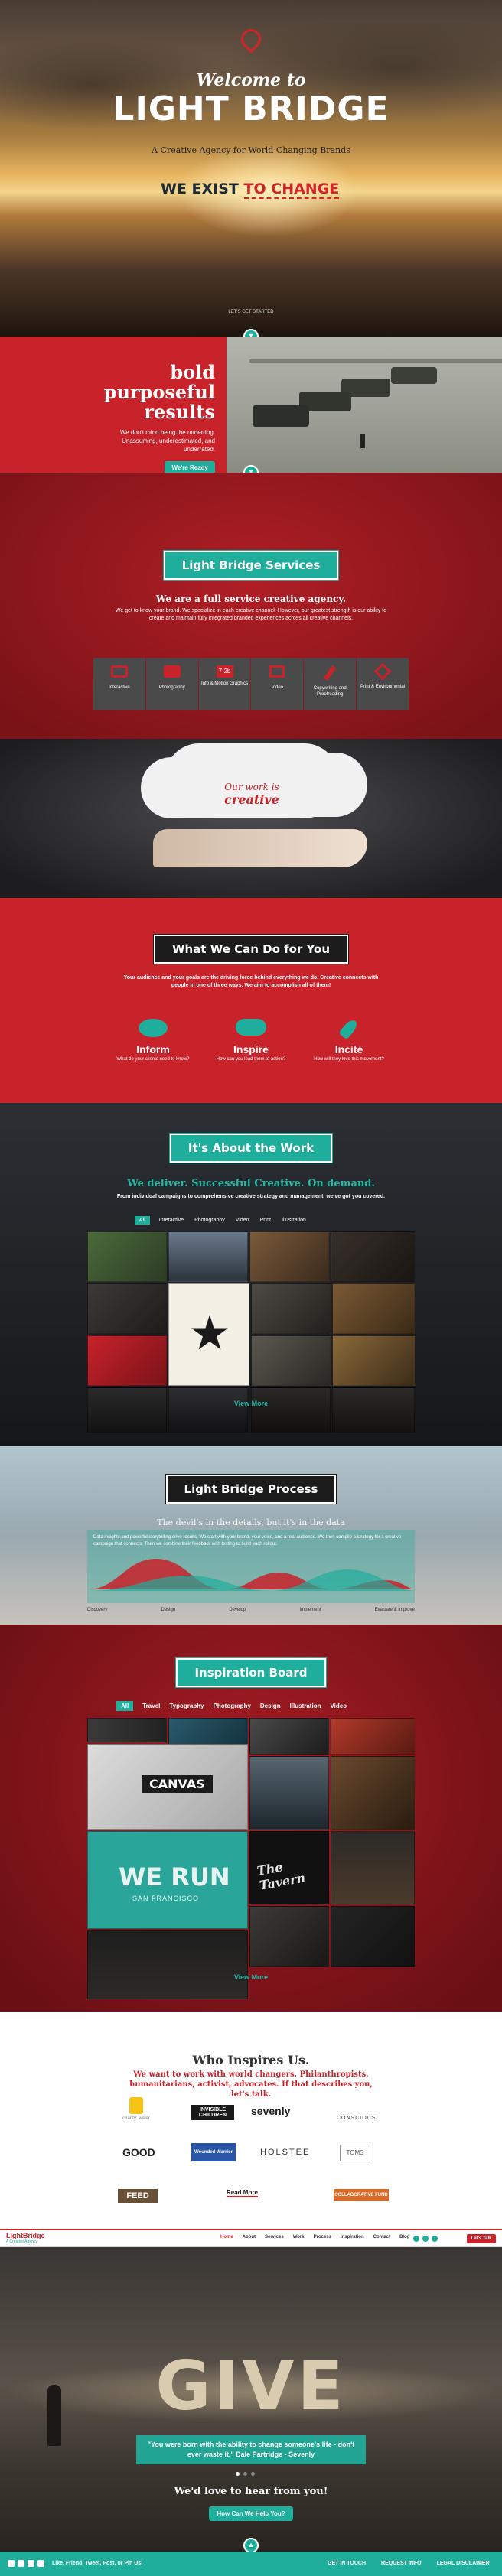 The width and height of the screenshot is (502, 2576). Describe the element at coordinates (361, 2195) in the screenshot. I see `logo-collaborative-fund: COLLABORATIVE FUND` at that location.